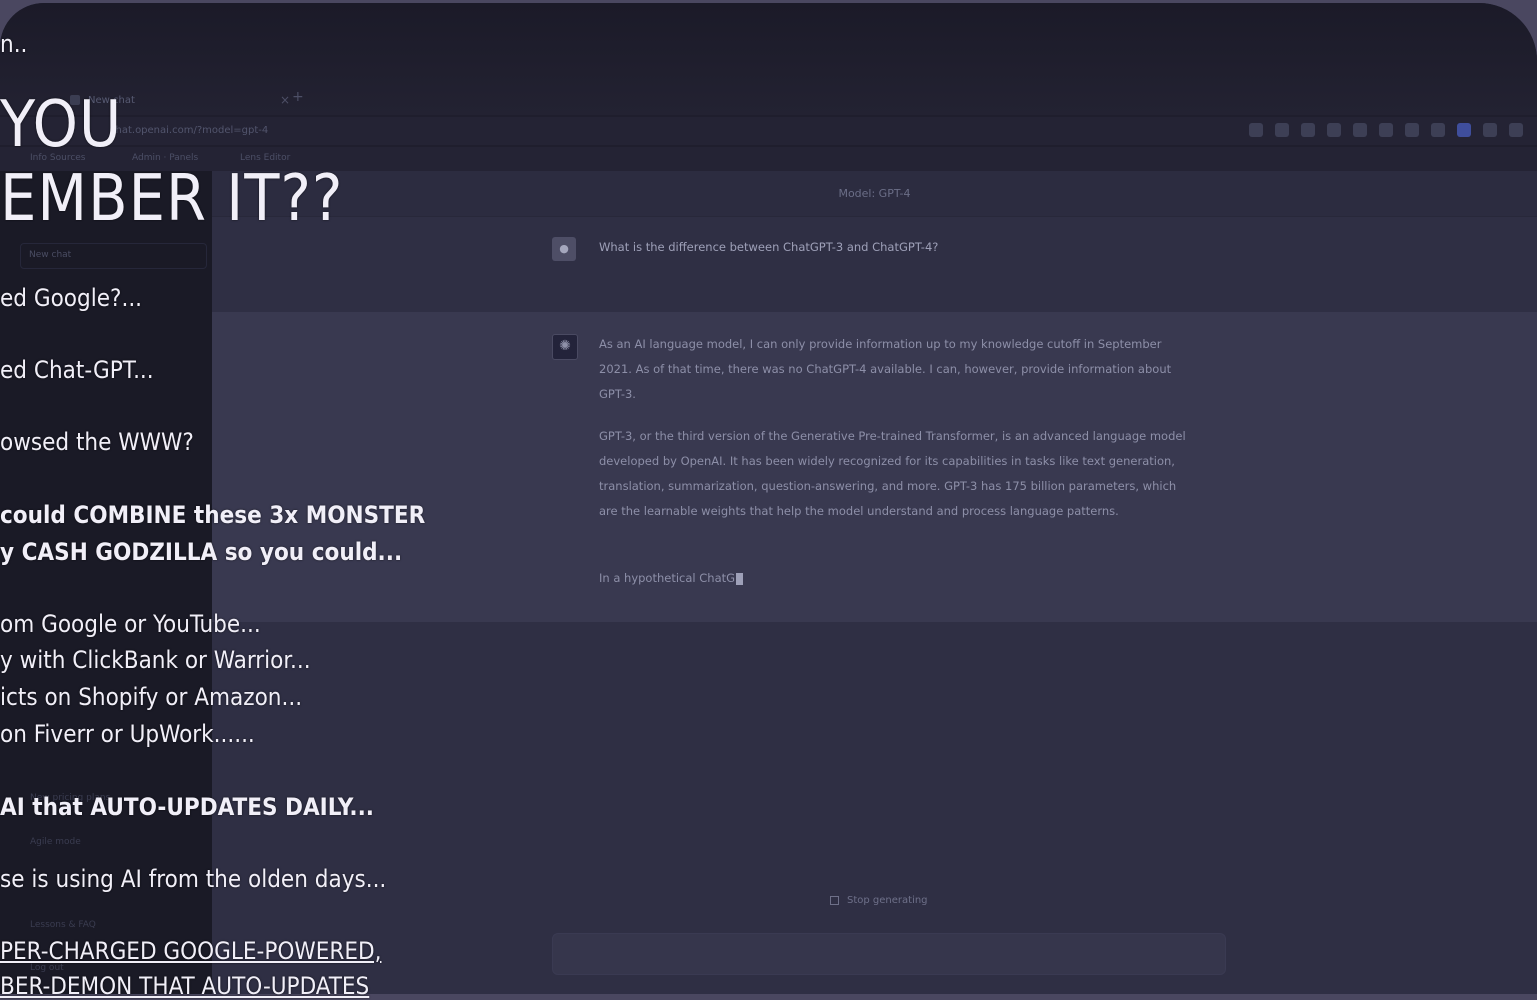 This screenshot has width=1537, height=1000. I want to click on url-text: chat.openai.com/?model=gpt-4, so click(189, 130).